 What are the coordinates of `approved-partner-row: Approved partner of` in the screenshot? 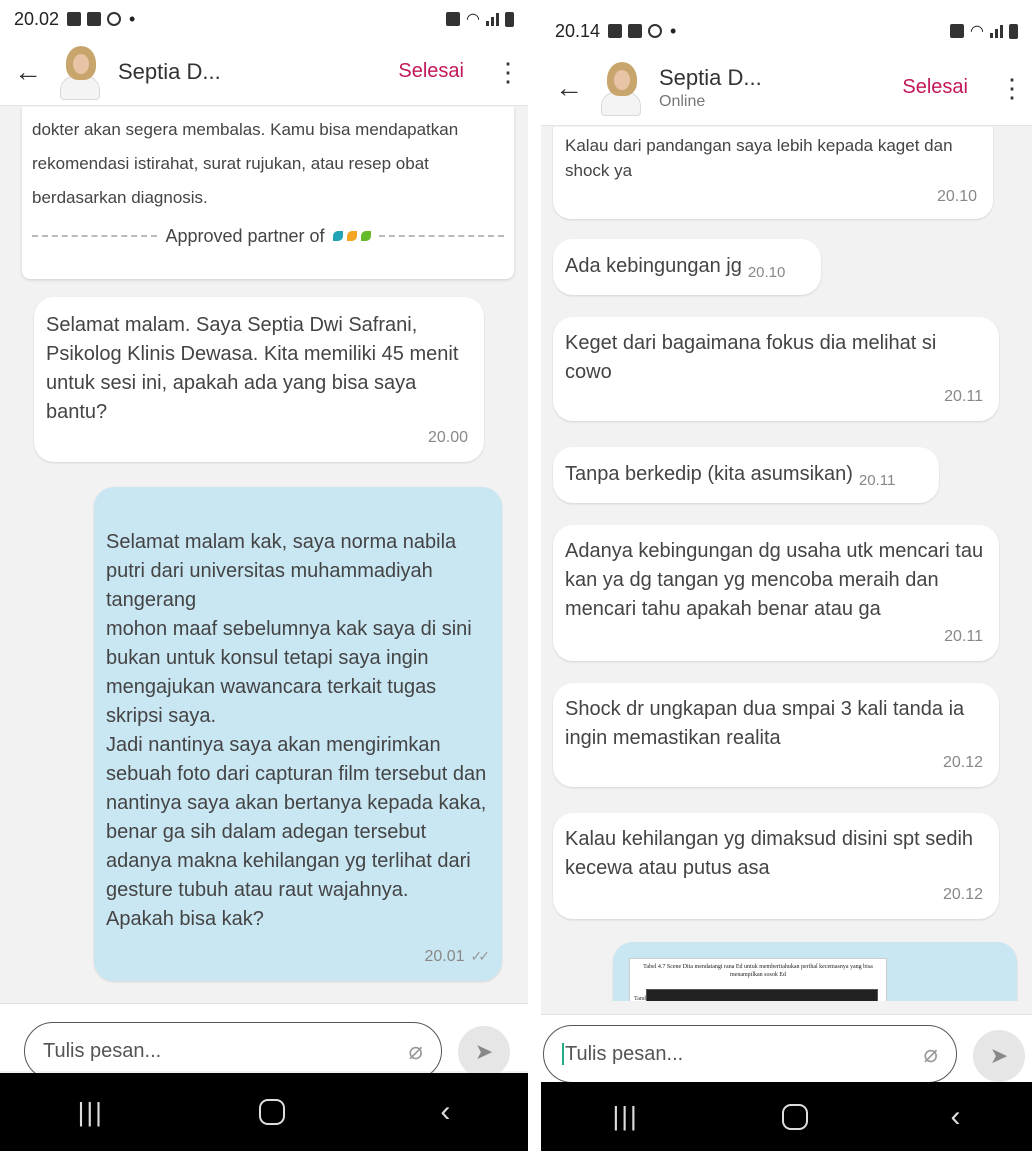 It's located at (268, 236).